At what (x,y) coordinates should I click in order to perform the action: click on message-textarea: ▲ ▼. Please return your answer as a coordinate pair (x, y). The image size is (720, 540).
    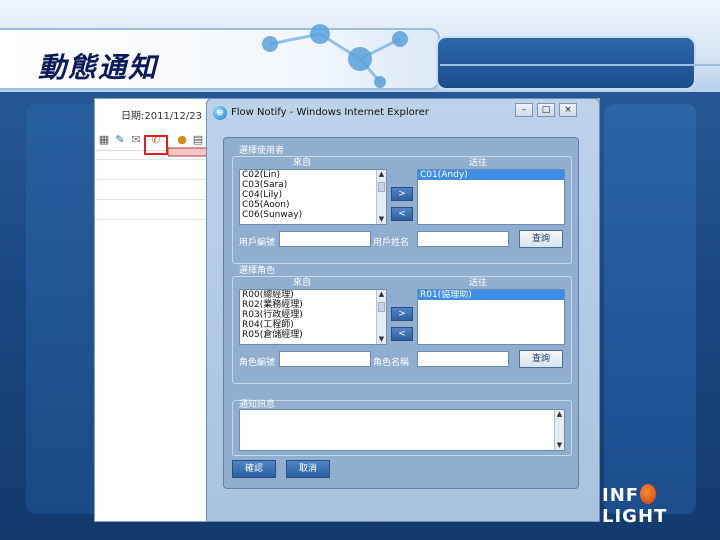
    Looking at the image, I should click on (402, 430).